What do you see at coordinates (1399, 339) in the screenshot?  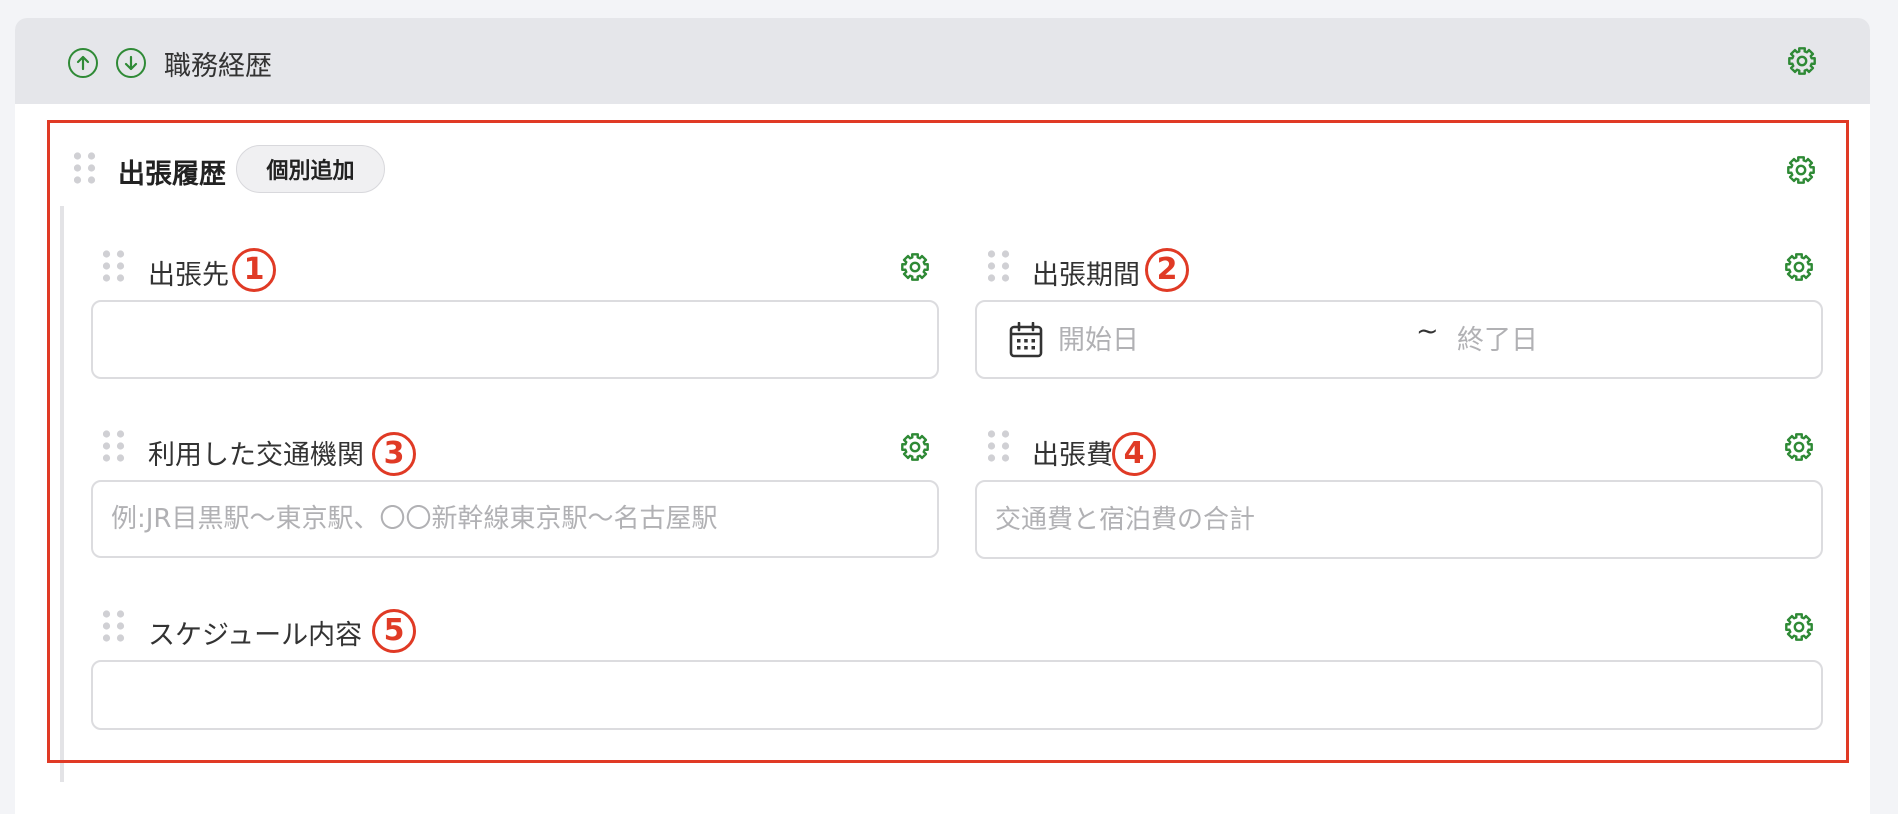 I see `date-range-picker: 開始日 ~ 終了日` at bounding box center [1399, 339].